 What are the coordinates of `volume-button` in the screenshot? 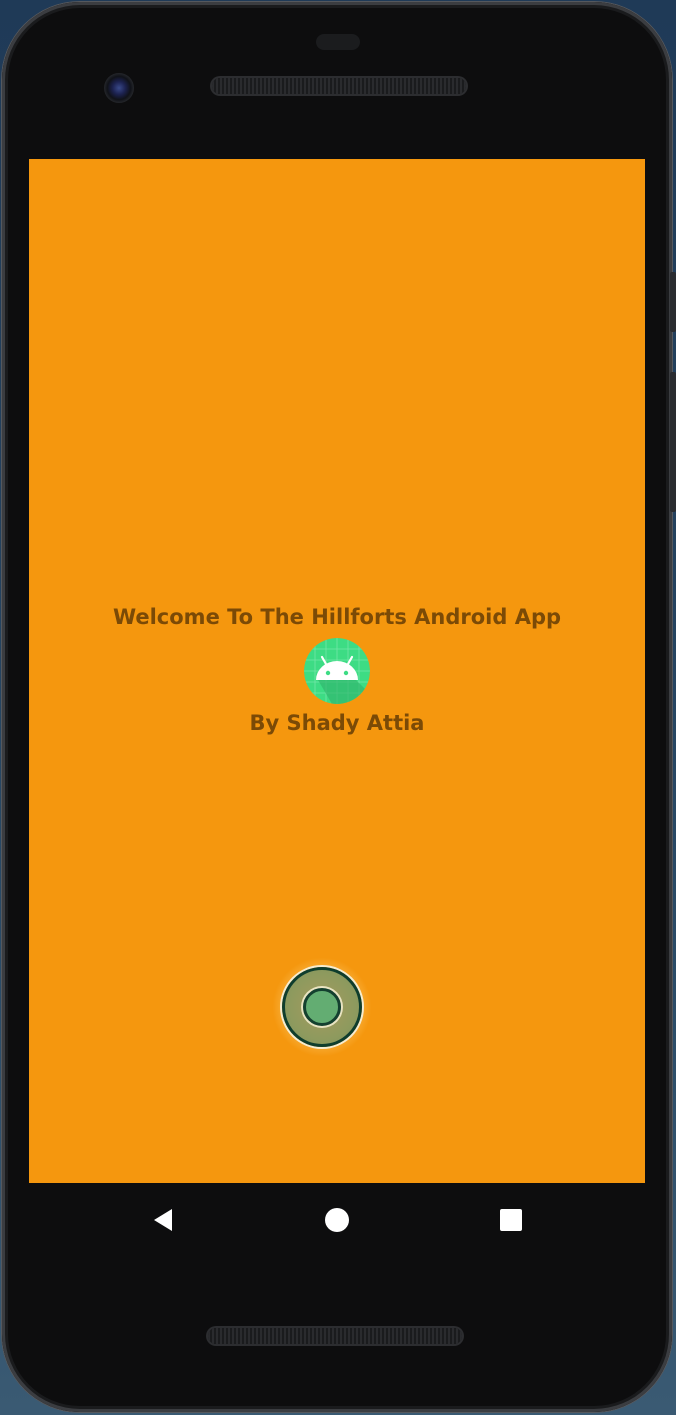 It's located at (673, 302).